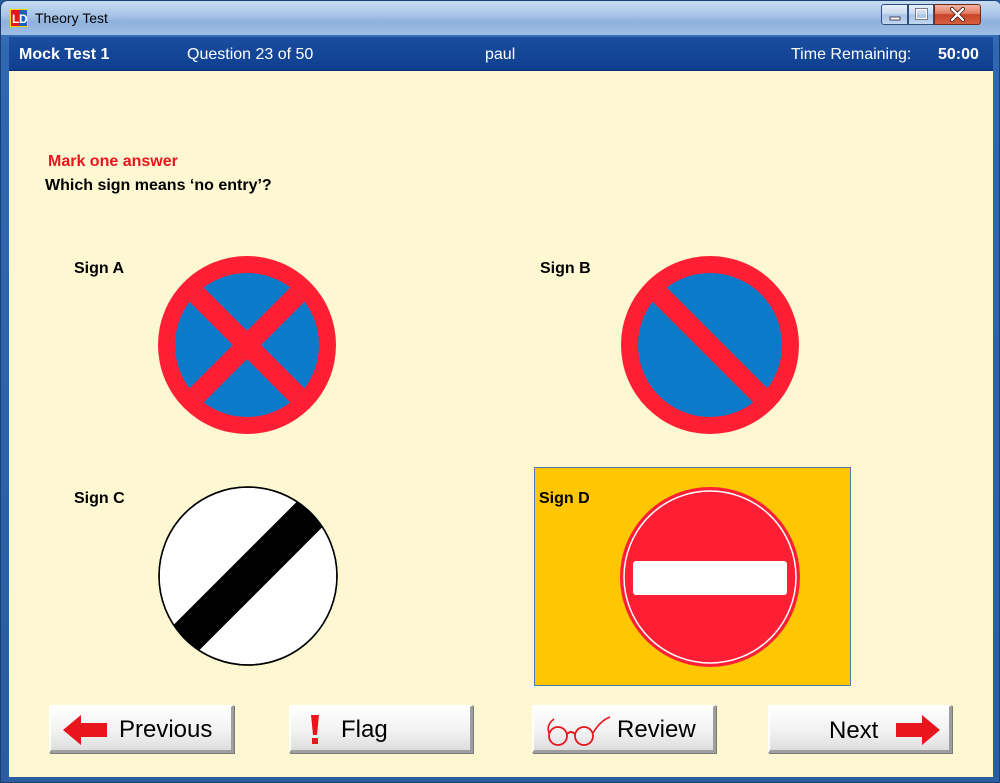 This screenshot has width=1000, height=783. Describe the element at coordinates (579, 731) in the screenshot. I see `glasses-icon` at that location.